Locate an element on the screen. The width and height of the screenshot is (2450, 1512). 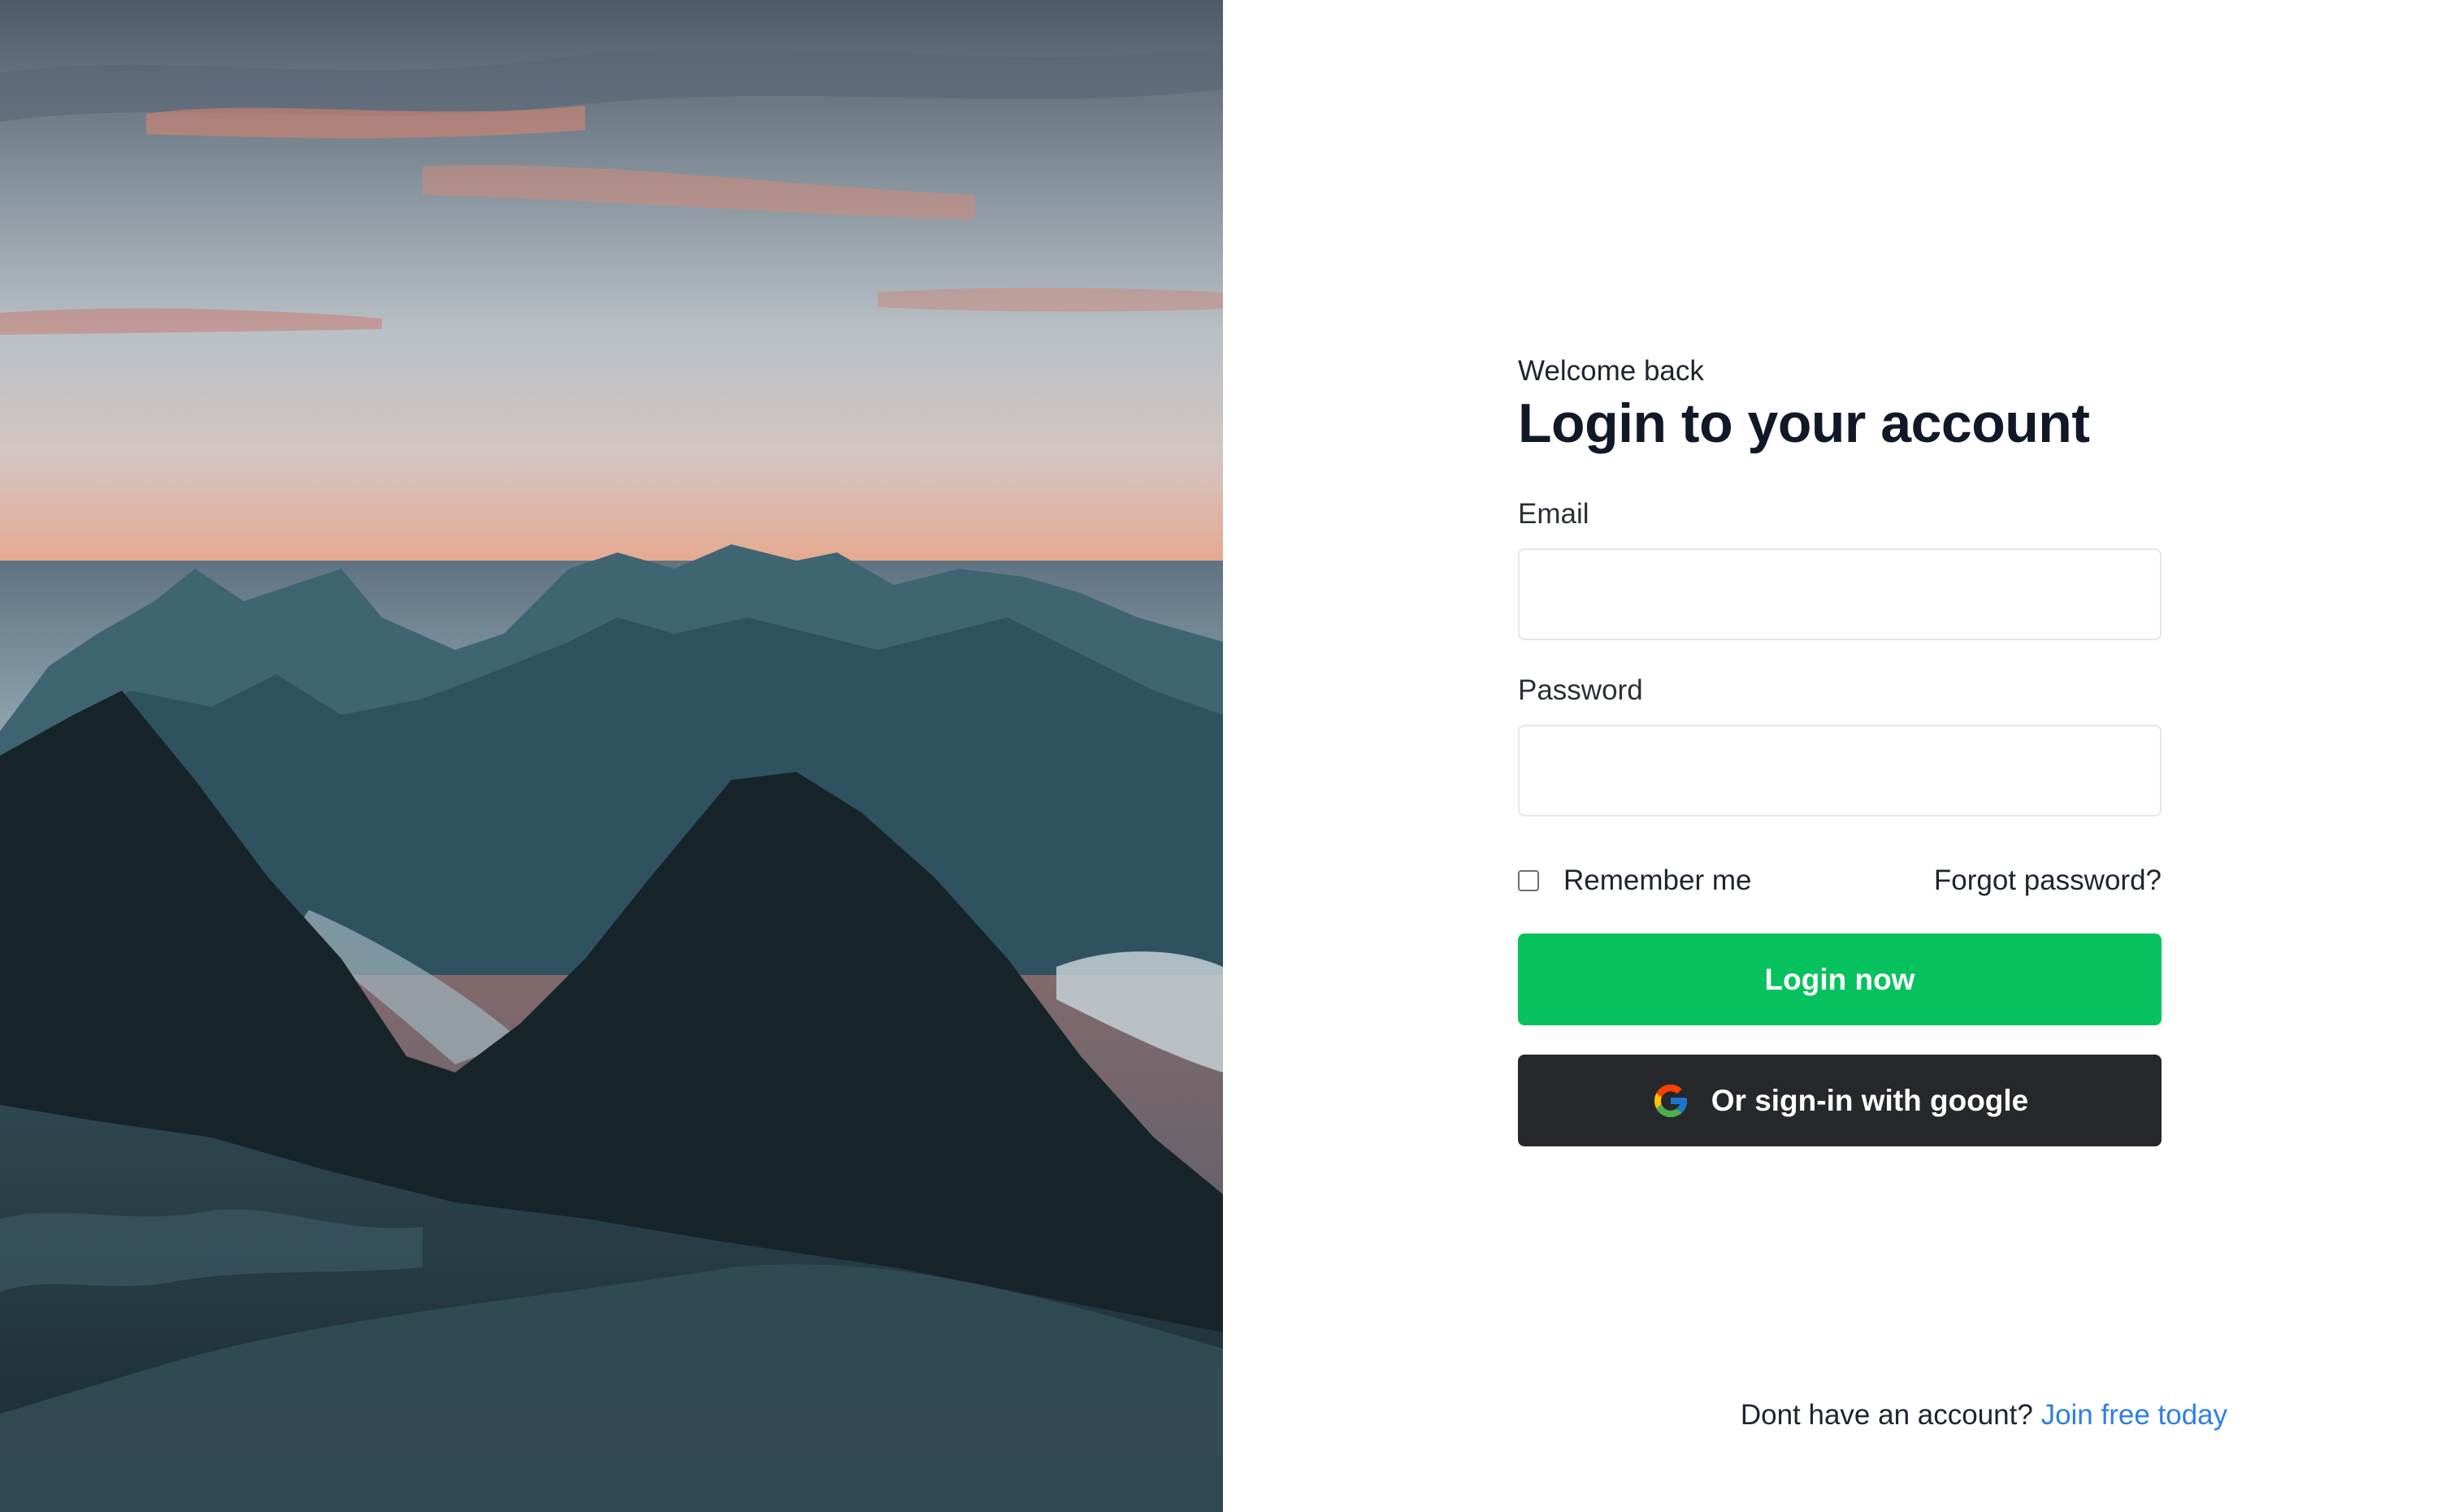
google-button-label: Or sign-in with google is located at coordinates (1870, 1100).